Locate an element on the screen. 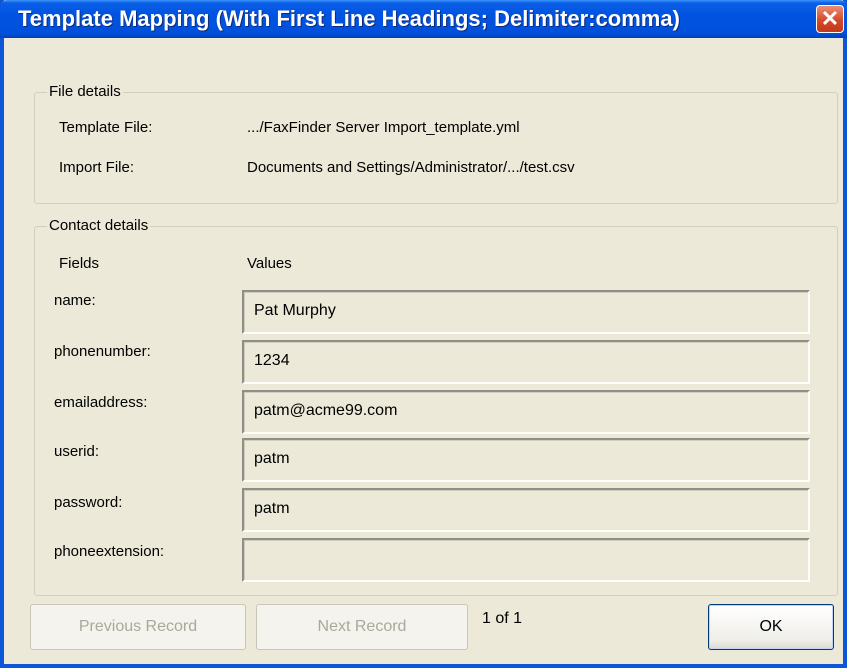 The width and height of the screenshot is (847, 668). record-counter: 1 of 1 is located at coordinates (502, 618).